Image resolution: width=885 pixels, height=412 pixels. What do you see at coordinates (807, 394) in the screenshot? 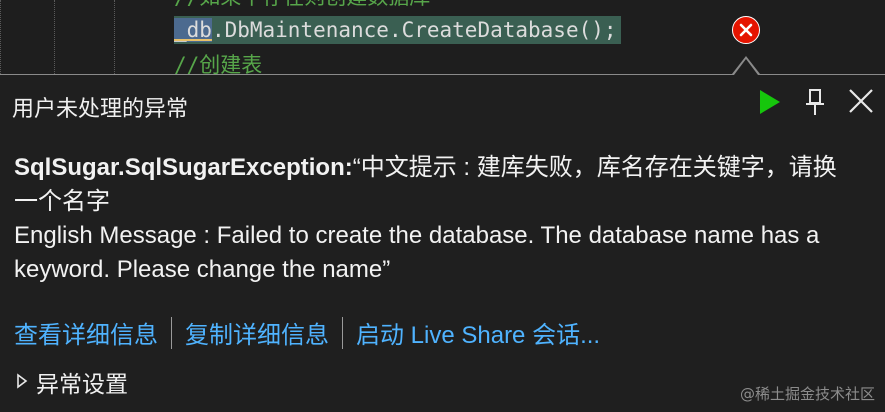
I see `watermark: @稀土掘金技术社区` at bounding box center [807, 394].